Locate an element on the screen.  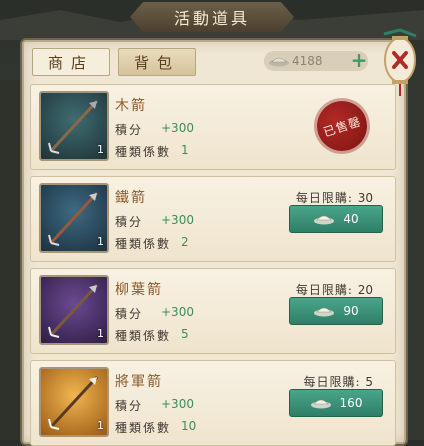
buy-button: 40 is located at coordinates (336, 219).